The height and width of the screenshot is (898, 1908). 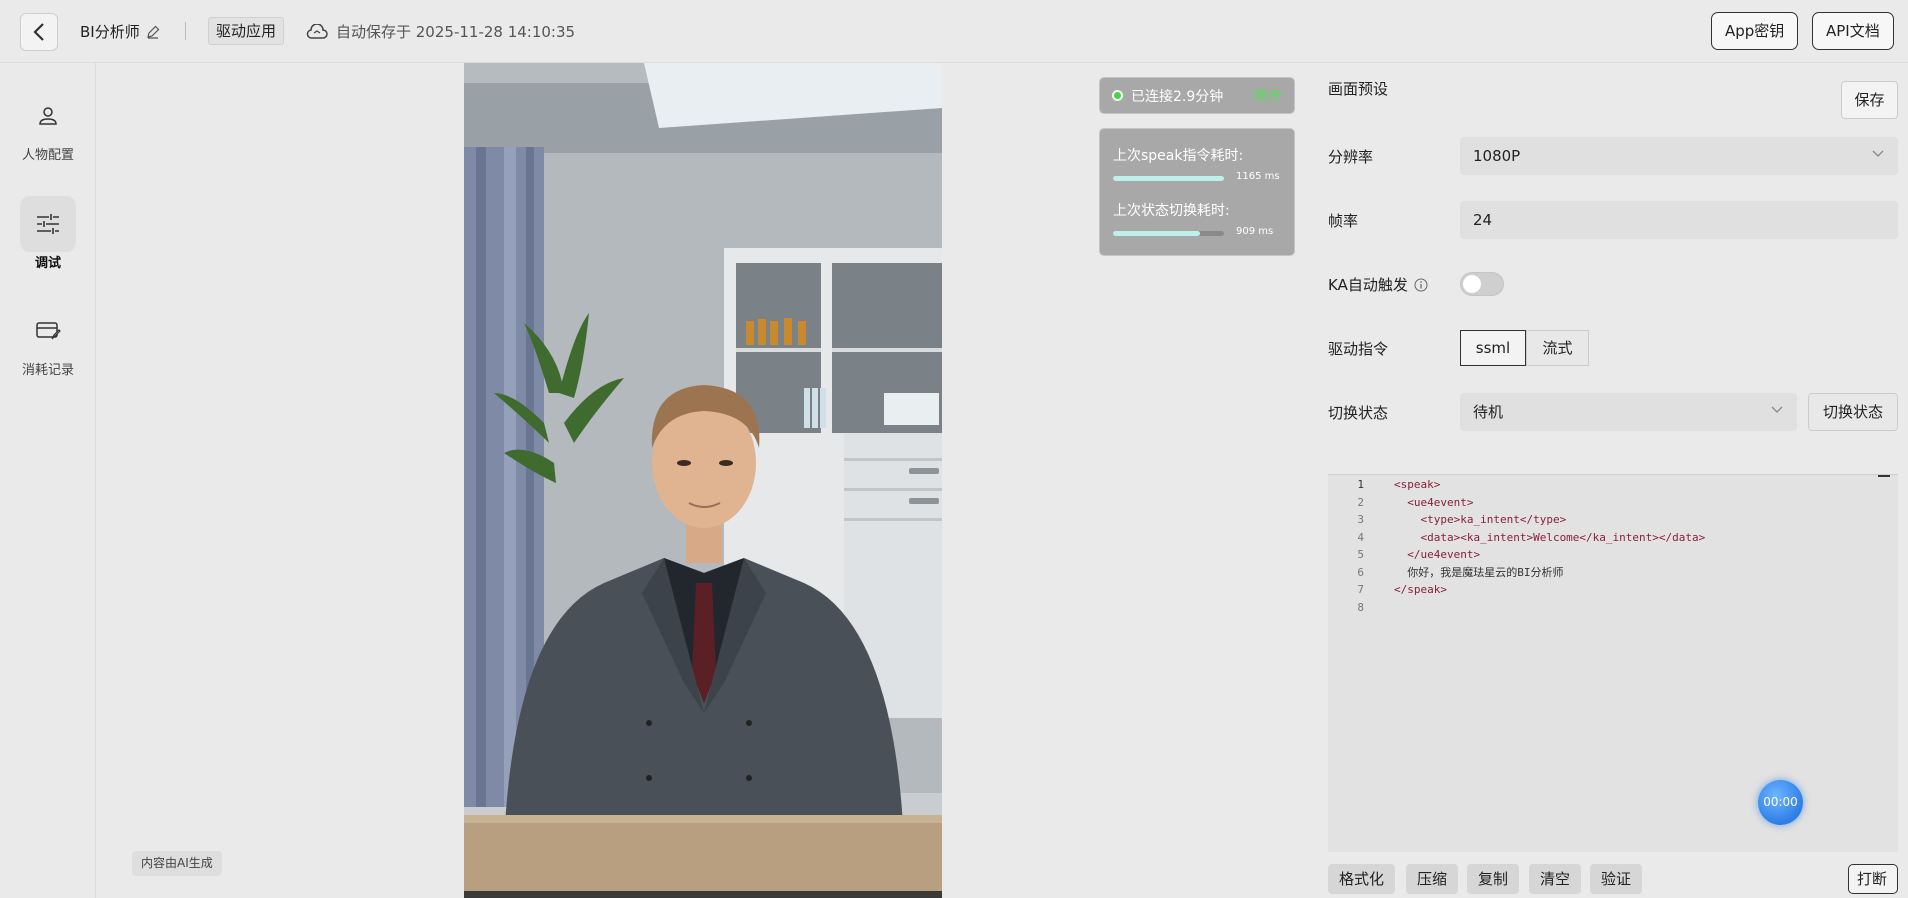 I want to click on connected-dot-icon, so click(x=1117, y=95).